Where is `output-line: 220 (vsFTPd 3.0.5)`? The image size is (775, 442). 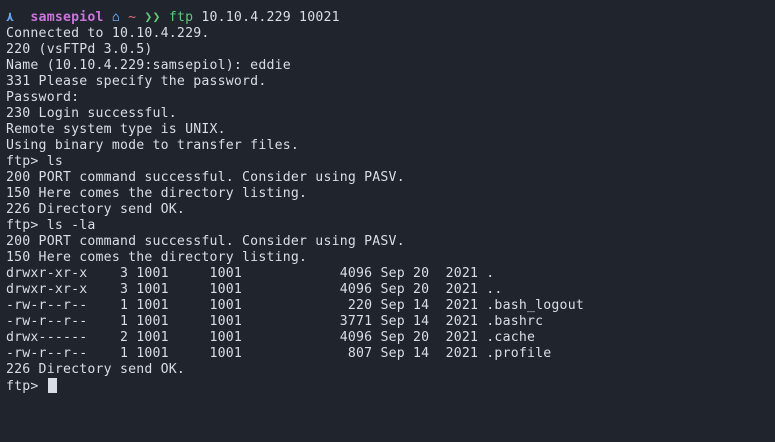 output-line: 220 (vsFTPd 3.0.5) is located at coordinates (79, 49).